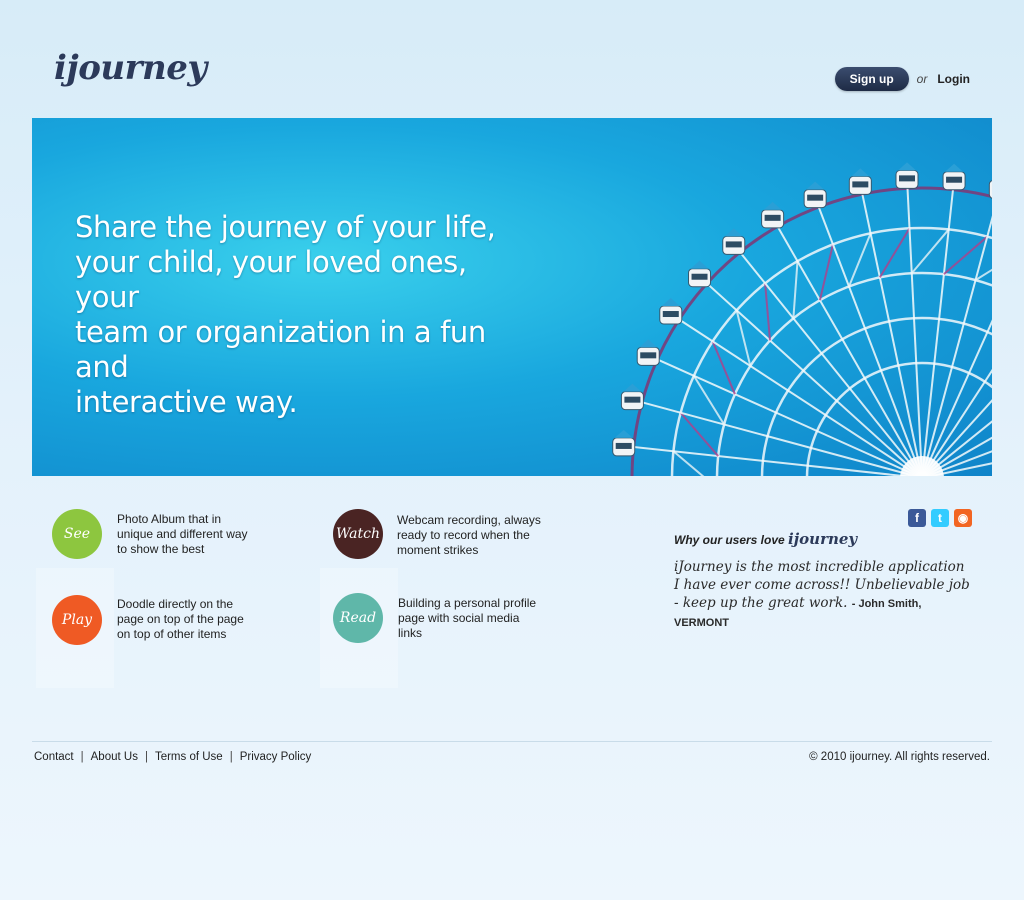  I want to click on footer-link-contact: Contact, so click(54, 757).